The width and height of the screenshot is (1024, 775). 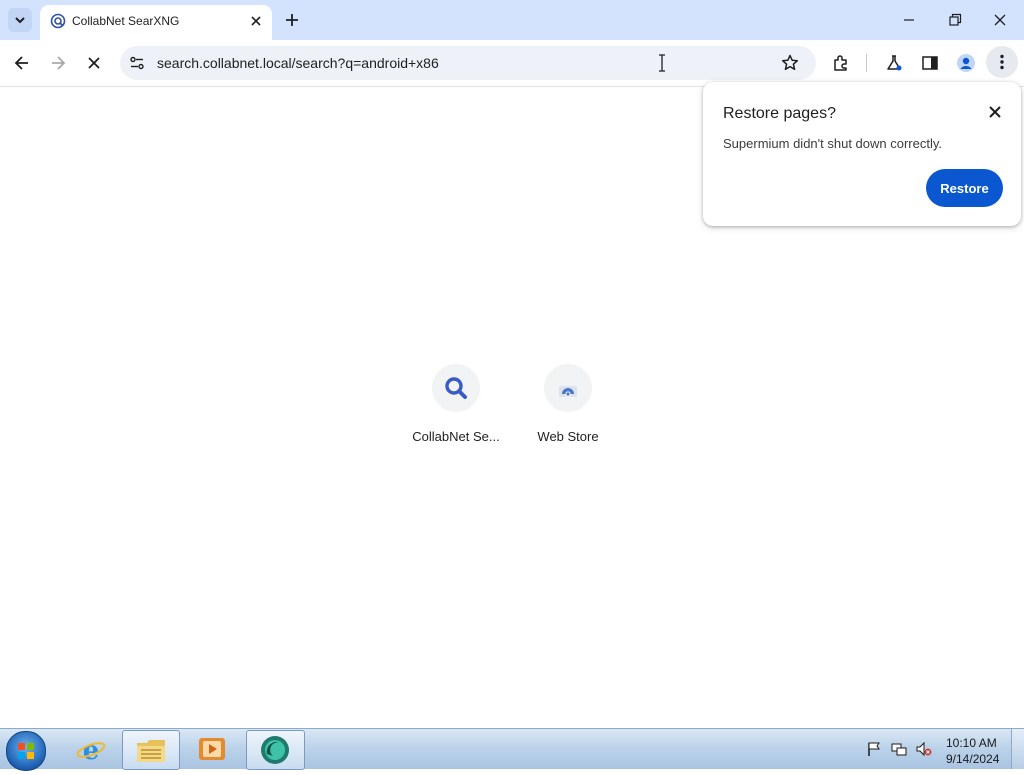 I want to click on search-icon, so click(x=456, y=388).